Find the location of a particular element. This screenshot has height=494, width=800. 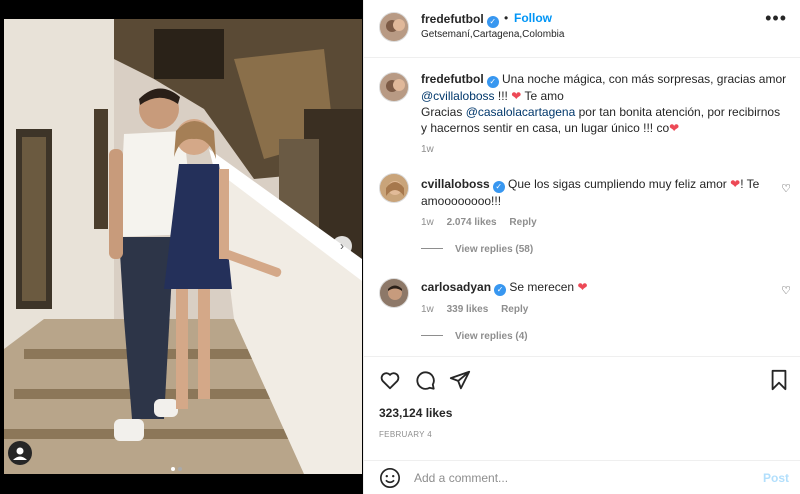

comment-part: Se merecen is located at coordinates (542, 287).